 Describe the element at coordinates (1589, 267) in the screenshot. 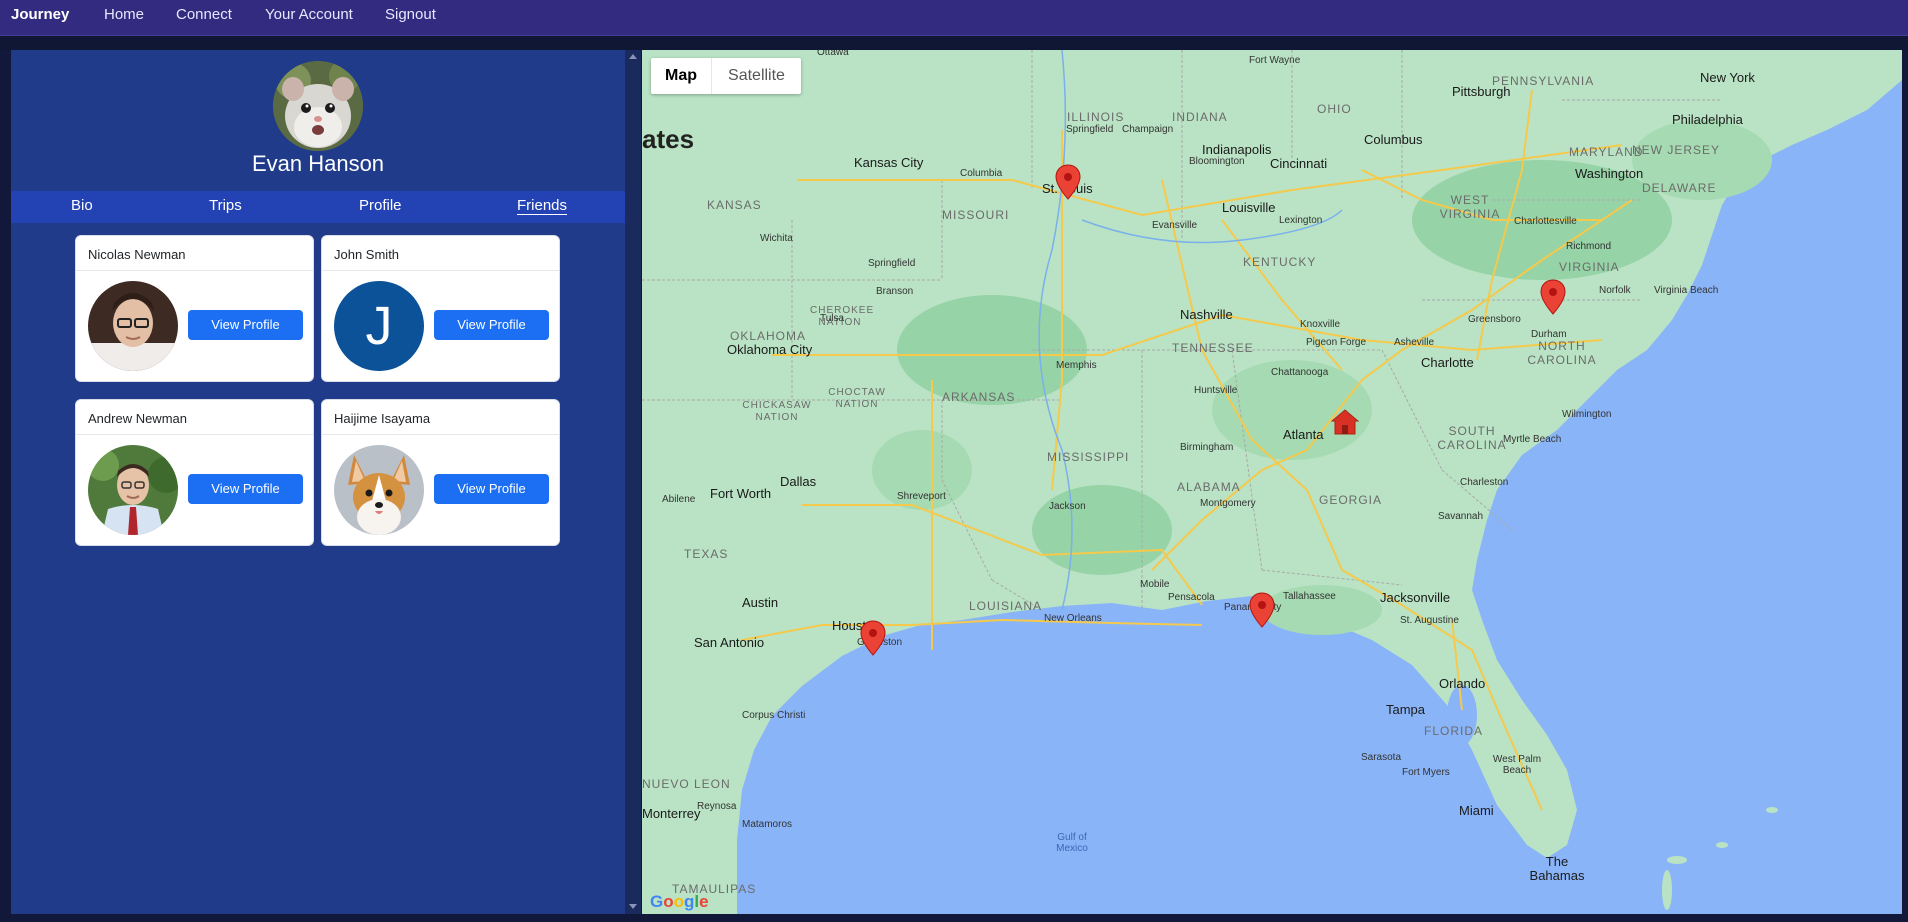

I see `state-label: VIRGINIA` at that location.